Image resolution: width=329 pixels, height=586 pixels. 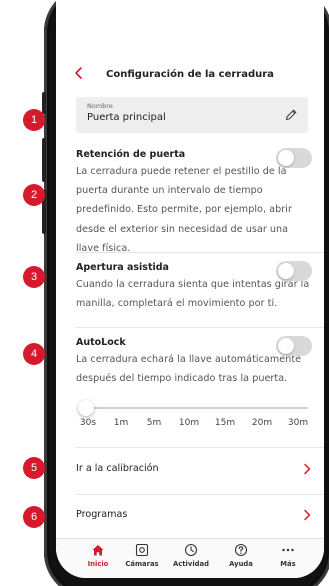 I want to click on nav-label: Ayuda, so click(x=241, y=564).